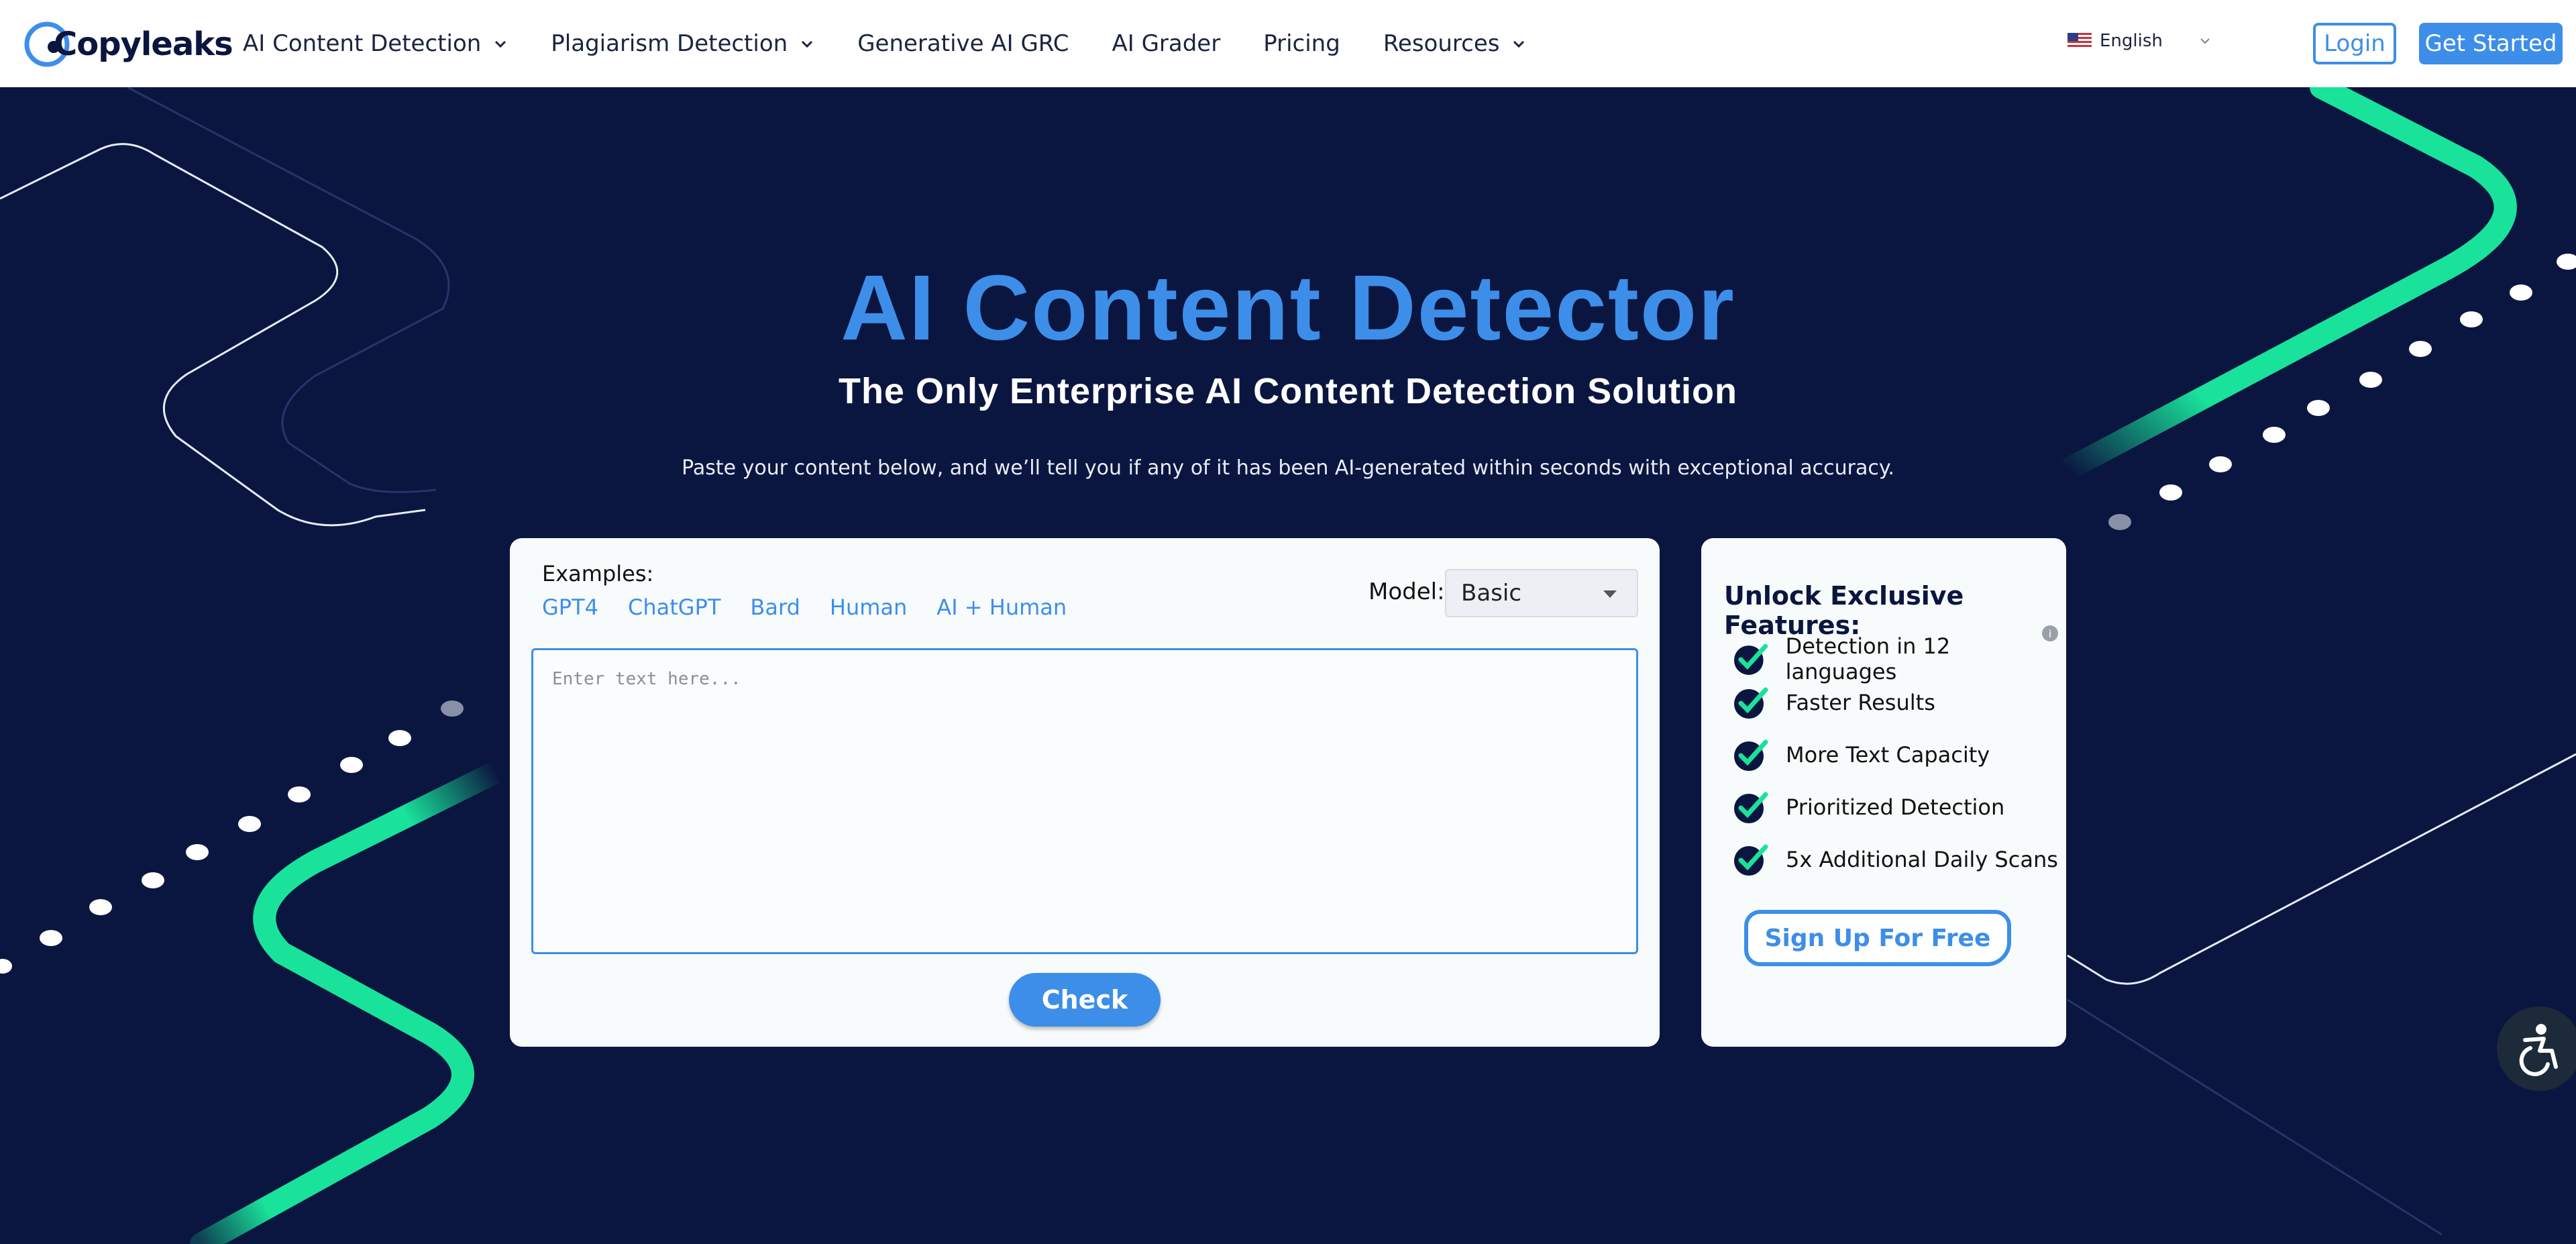 The width and height of the screenshot is (2576, 1244). I want to click on example-ai-human-link: AI + Human, so click(1001, 607).